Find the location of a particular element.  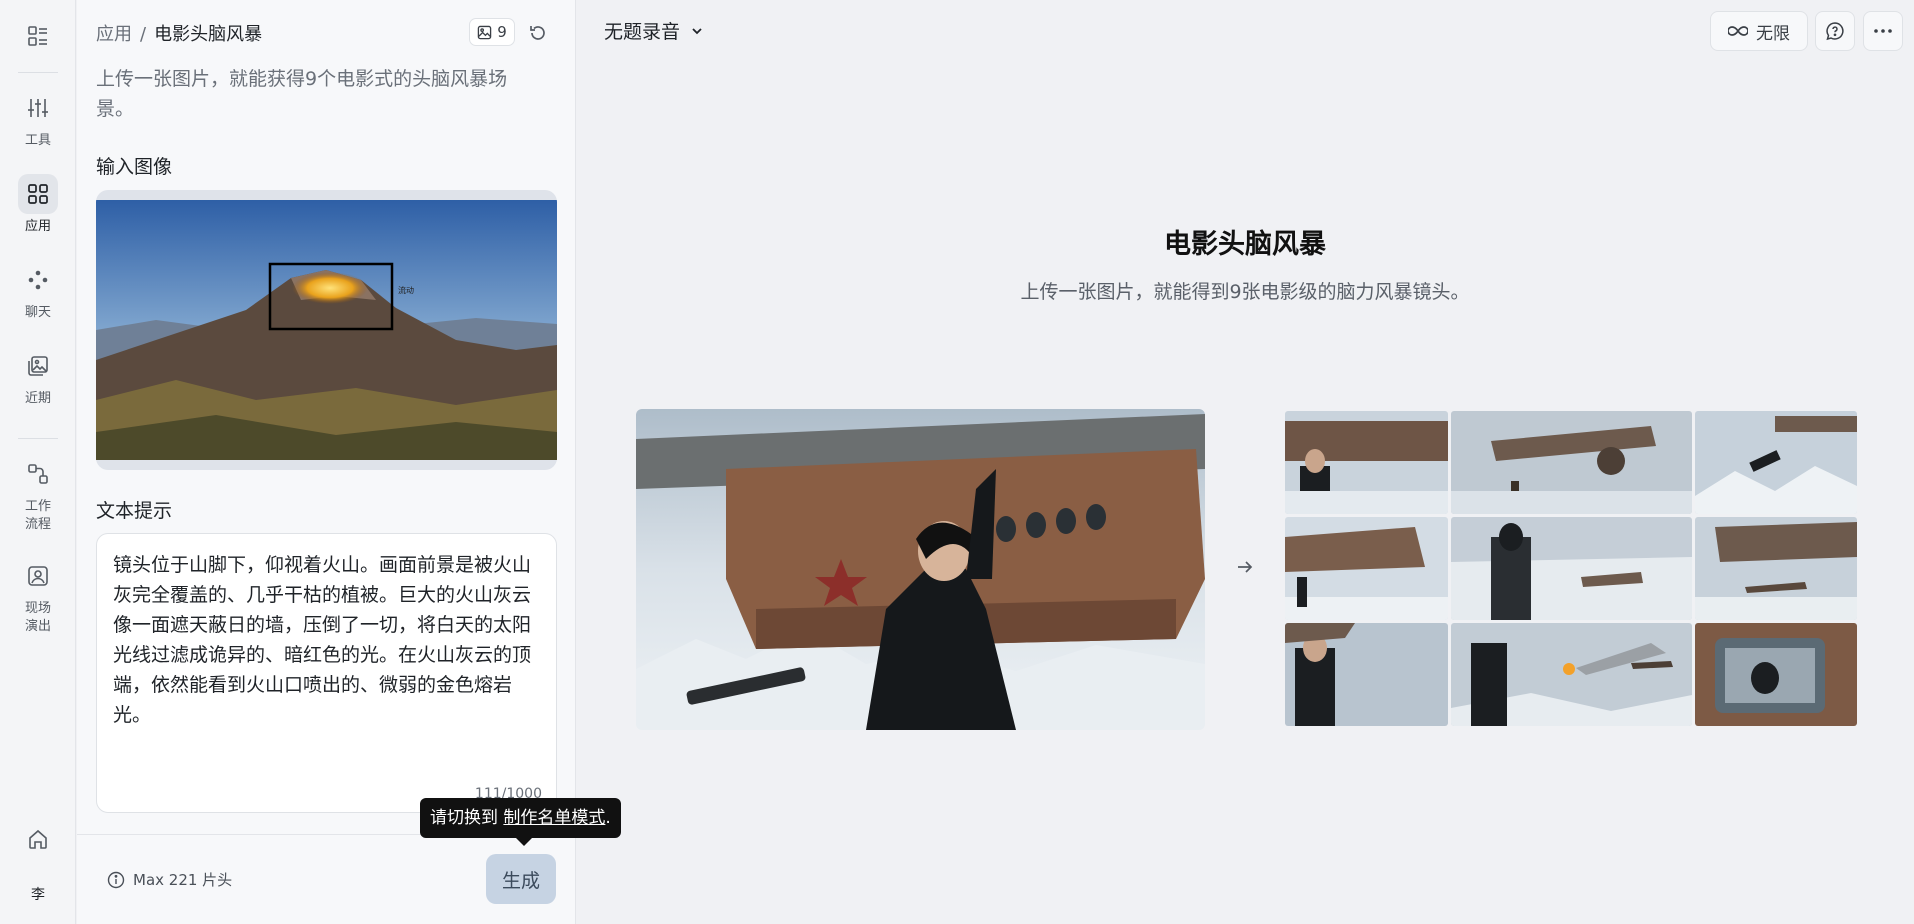

session-title: 无题录音 is located at coordinates (642, 32).